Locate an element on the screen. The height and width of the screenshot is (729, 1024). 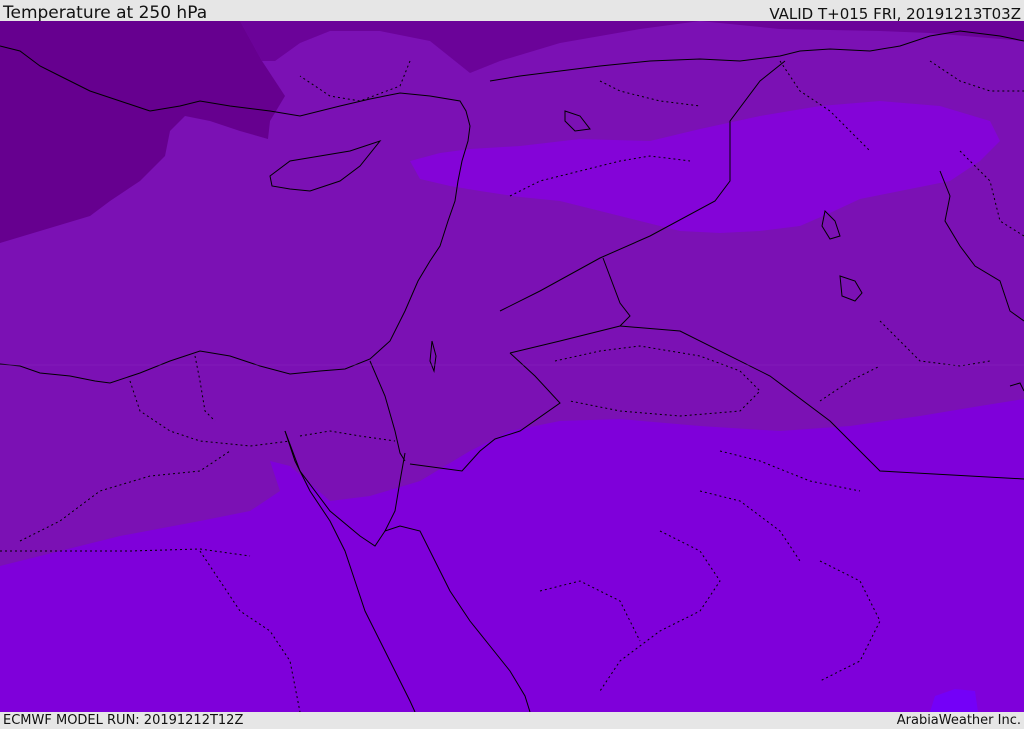
model-run: ECMWF MODEL RUN: 20191212T12Z is located at coordinates (123, 720).